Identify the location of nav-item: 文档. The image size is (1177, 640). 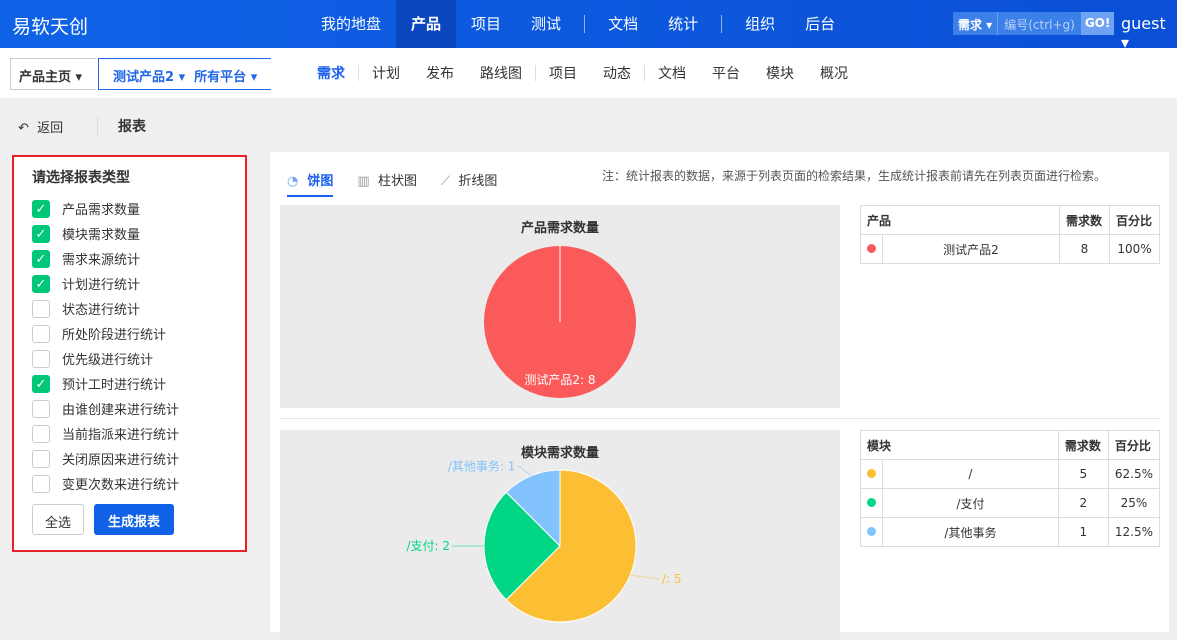
(623, 24).